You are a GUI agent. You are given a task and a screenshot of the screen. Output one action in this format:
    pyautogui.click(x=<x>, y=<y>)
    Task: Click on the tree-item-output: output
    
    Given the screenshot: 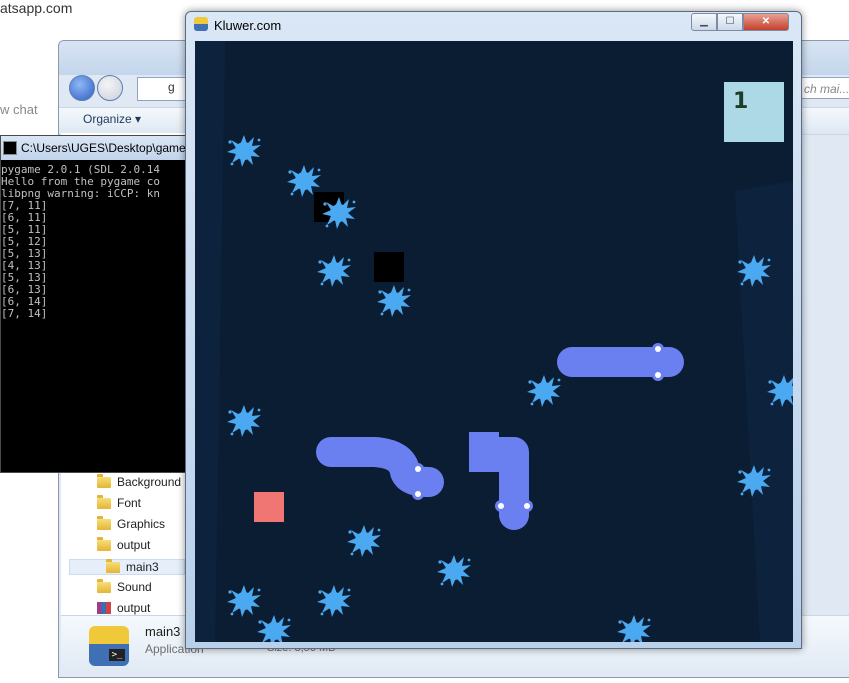 What is the action you would take?
    pyautogui.click(x=124, y=544)
    